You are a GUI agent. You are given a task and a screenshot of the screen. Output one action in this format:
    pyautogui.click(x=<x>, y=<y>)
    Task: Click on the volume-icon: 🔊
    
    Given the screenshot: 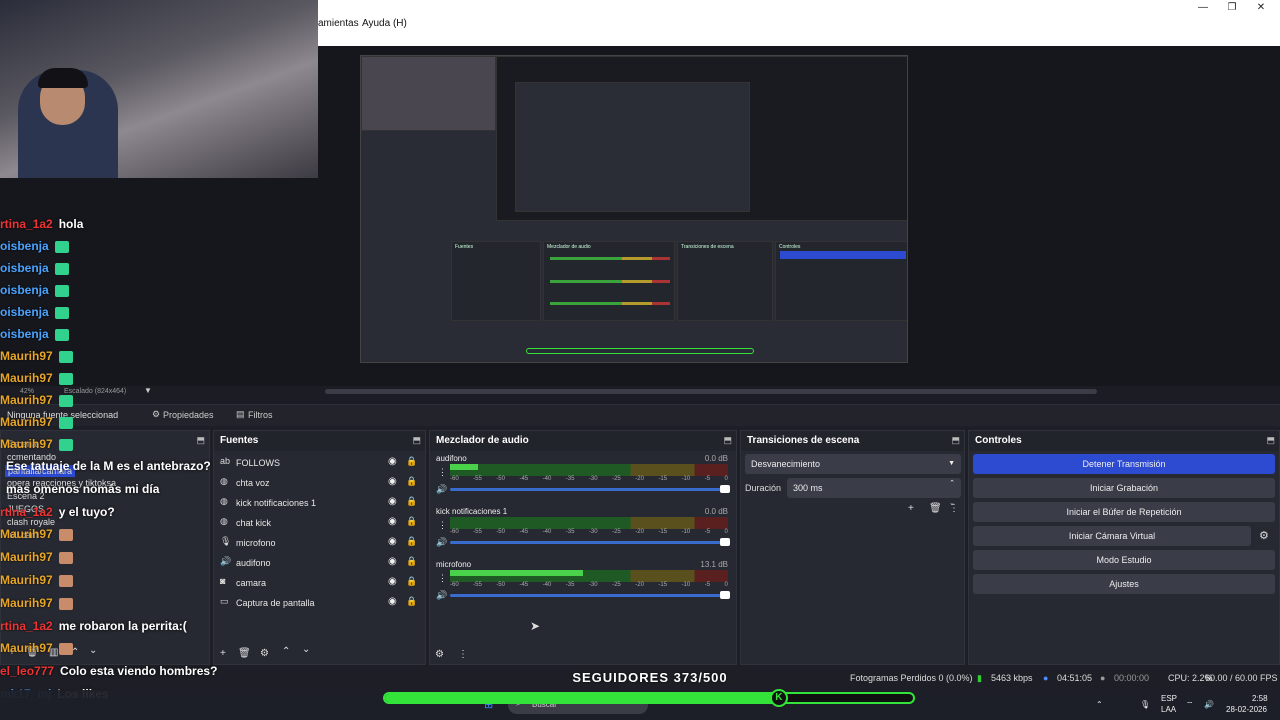 What is the action you would take?
    pyautogui.click(x=1209, y=704)
    